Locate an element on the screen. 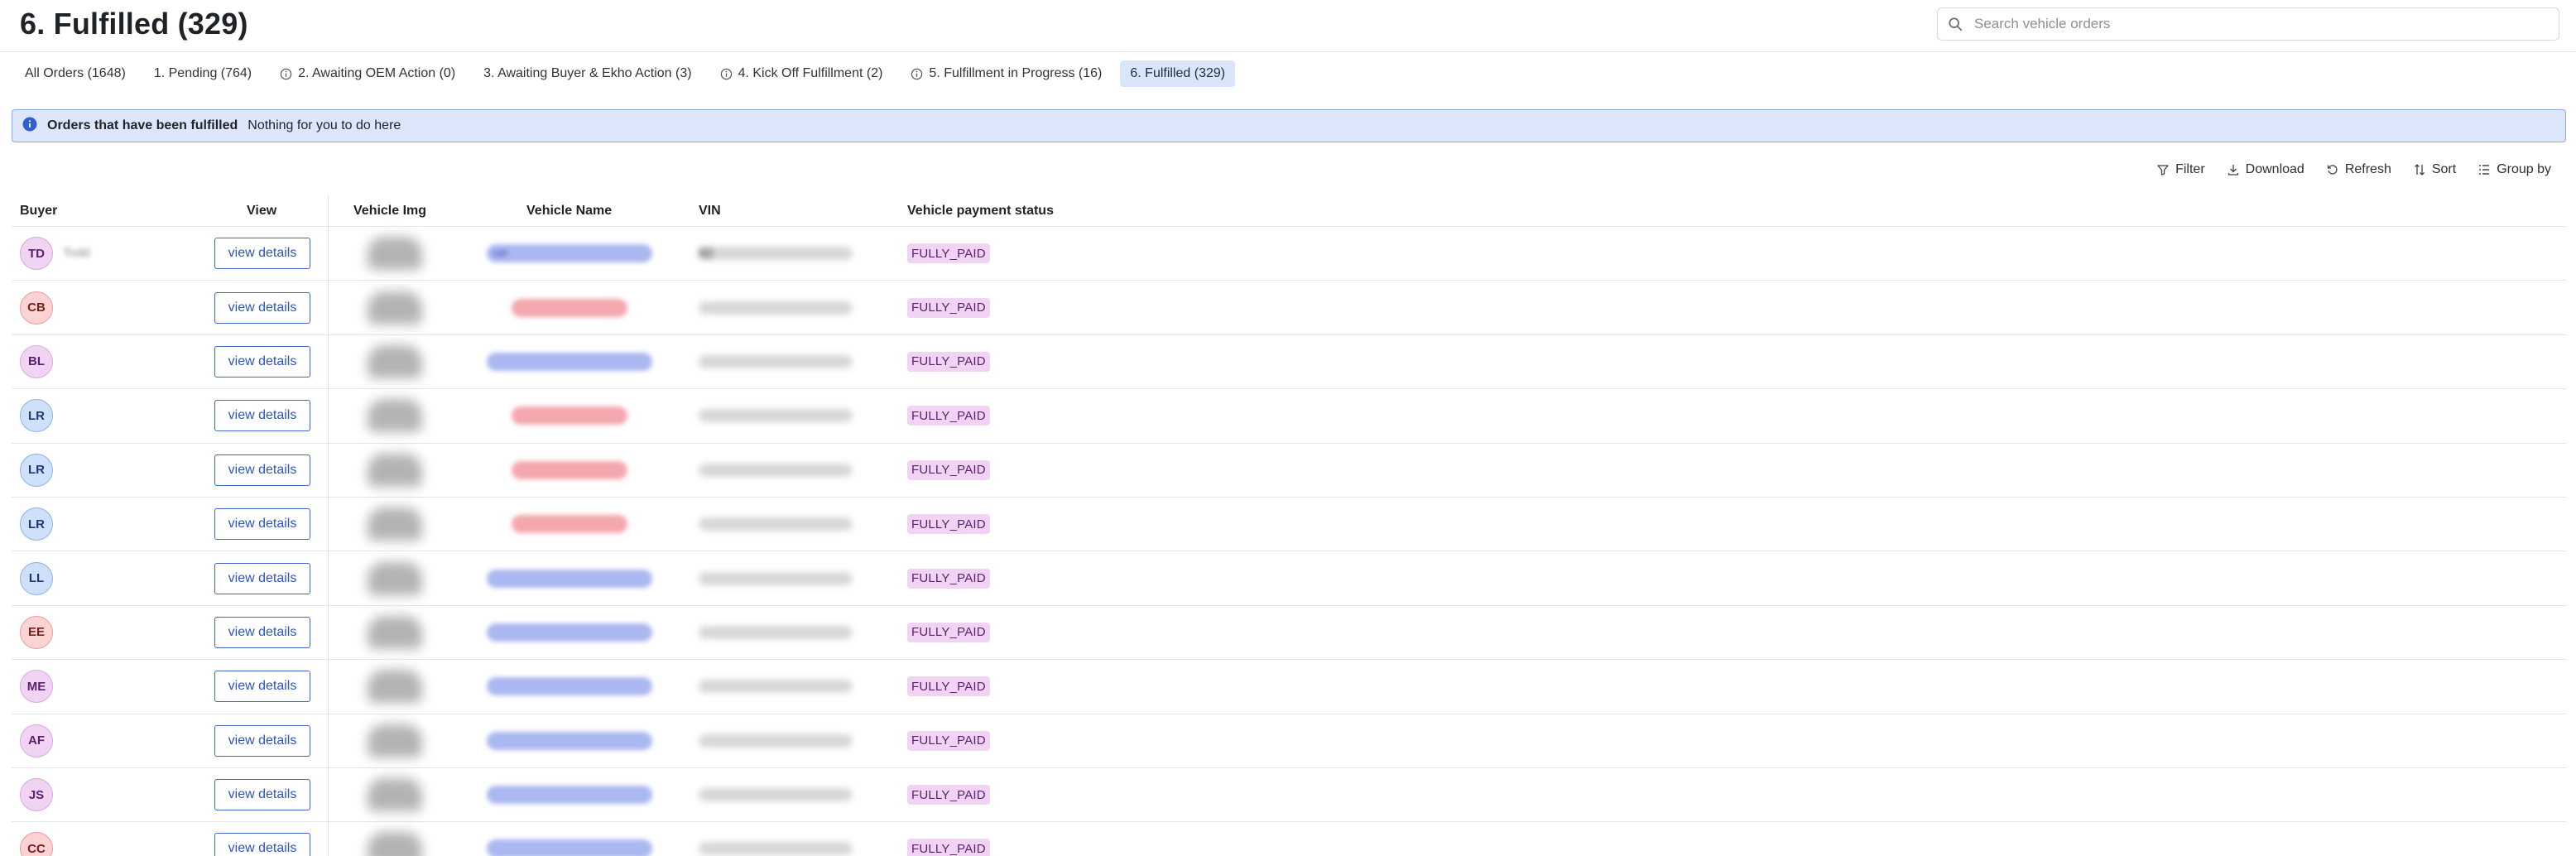 This screenshot has width=2576, height=856. search-input is located at coordinates (2247, 24).